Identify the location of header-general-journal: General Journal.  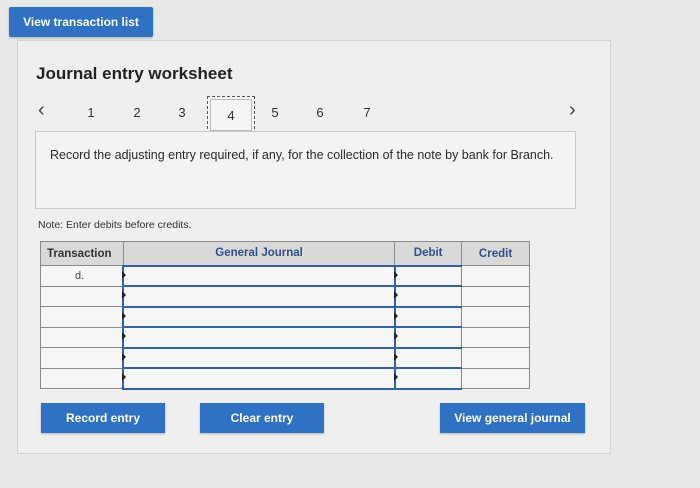
(259, 253).